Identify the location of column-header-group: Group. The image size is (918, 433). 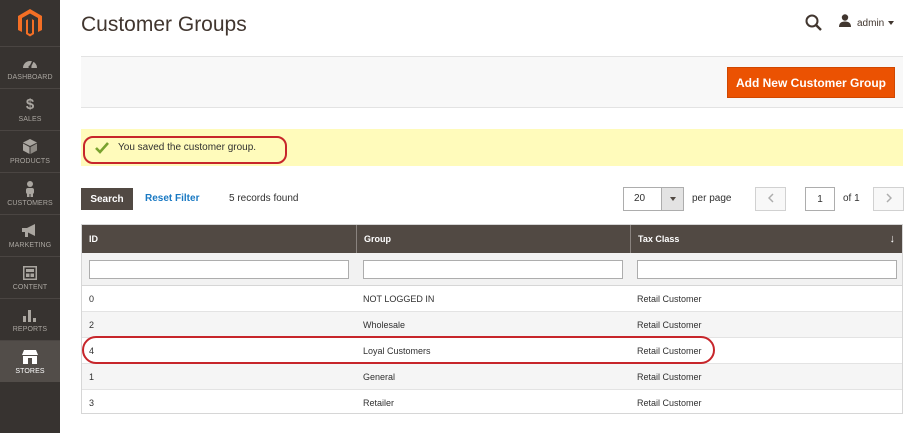
(493, 239).